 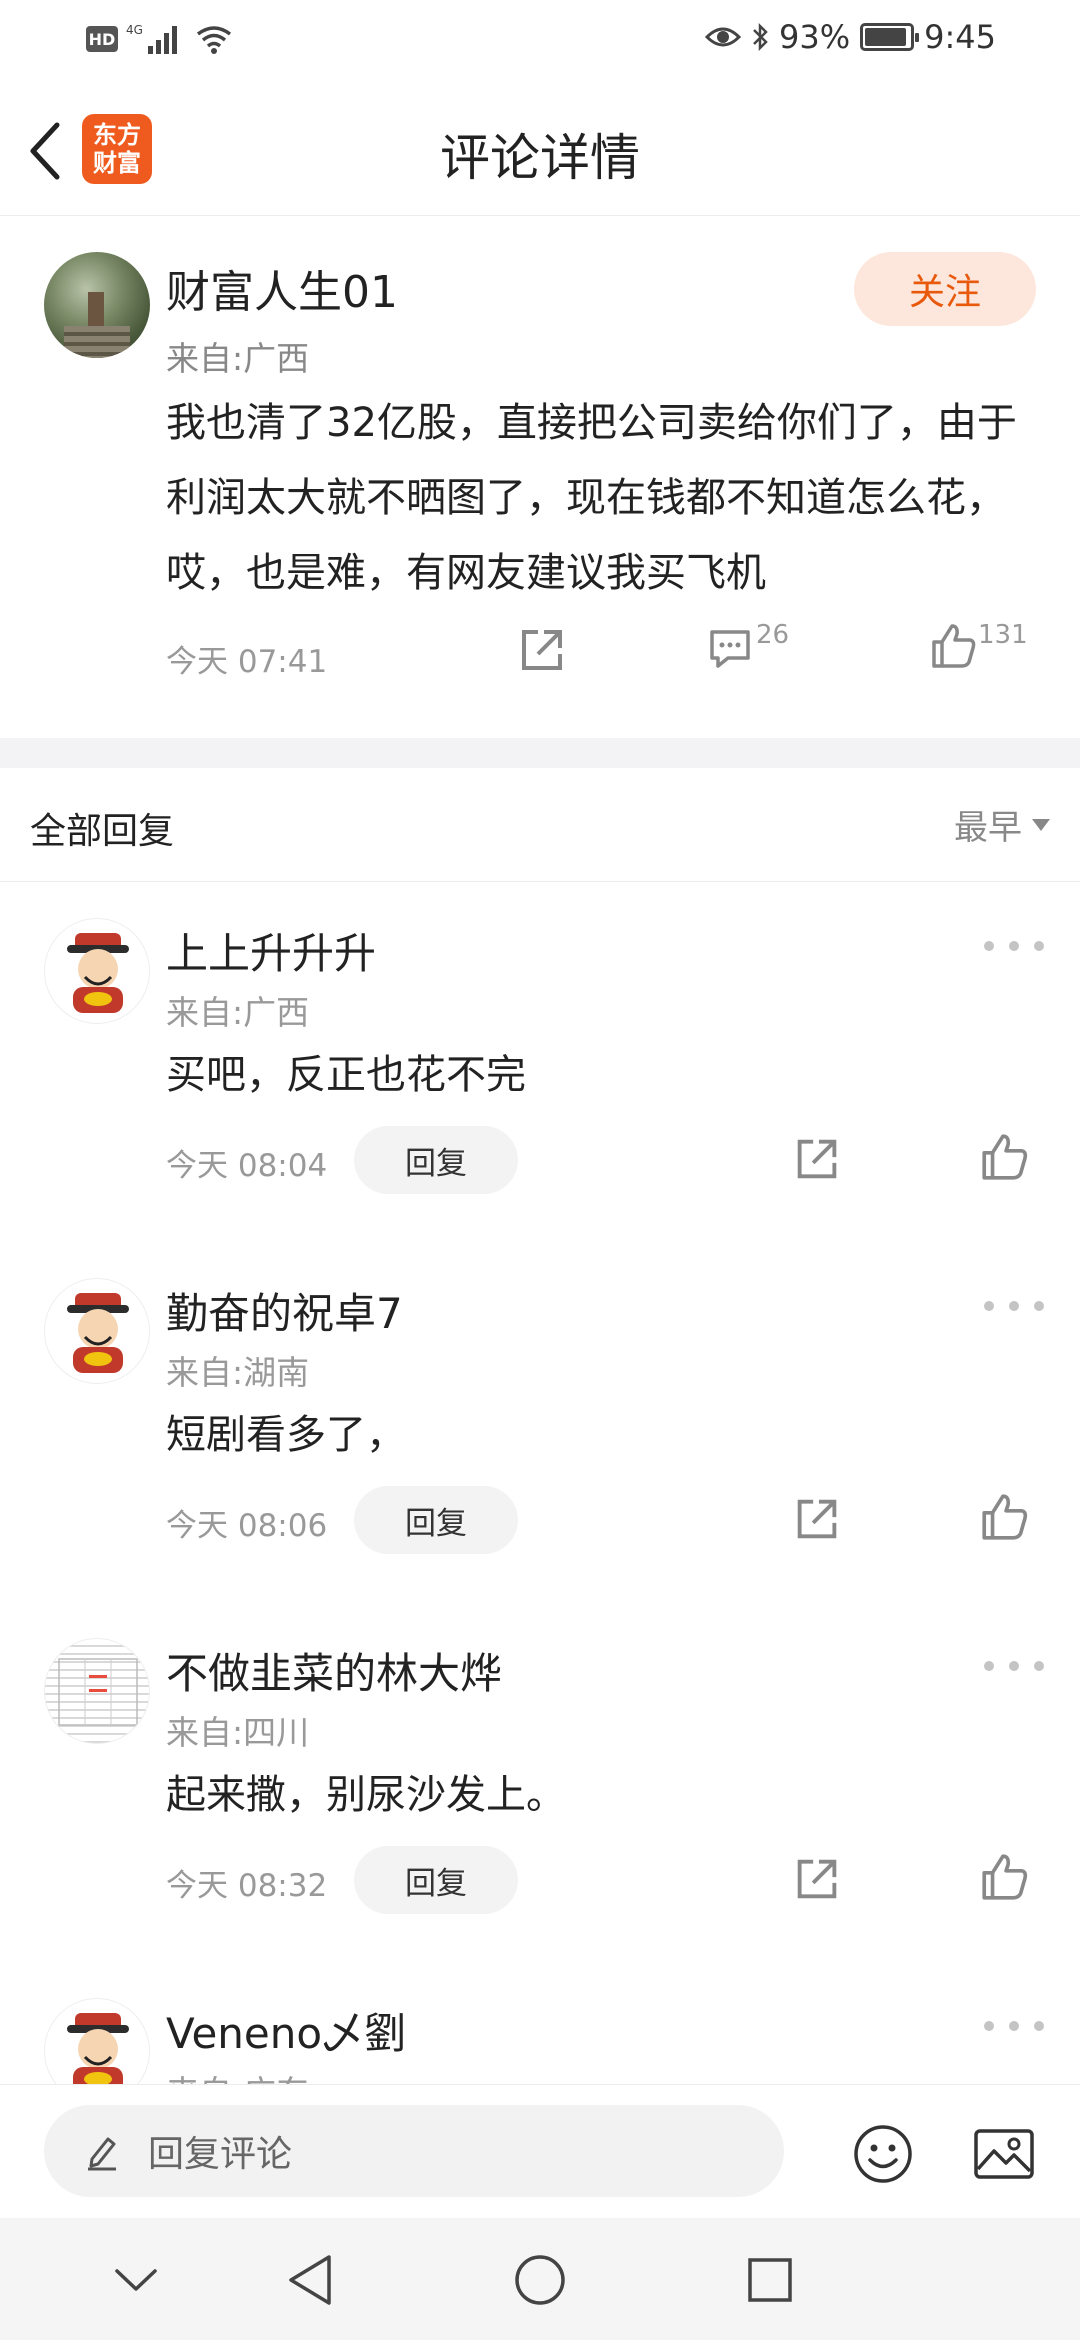 I want to click on post-avatar, so click(x=97, y=305).